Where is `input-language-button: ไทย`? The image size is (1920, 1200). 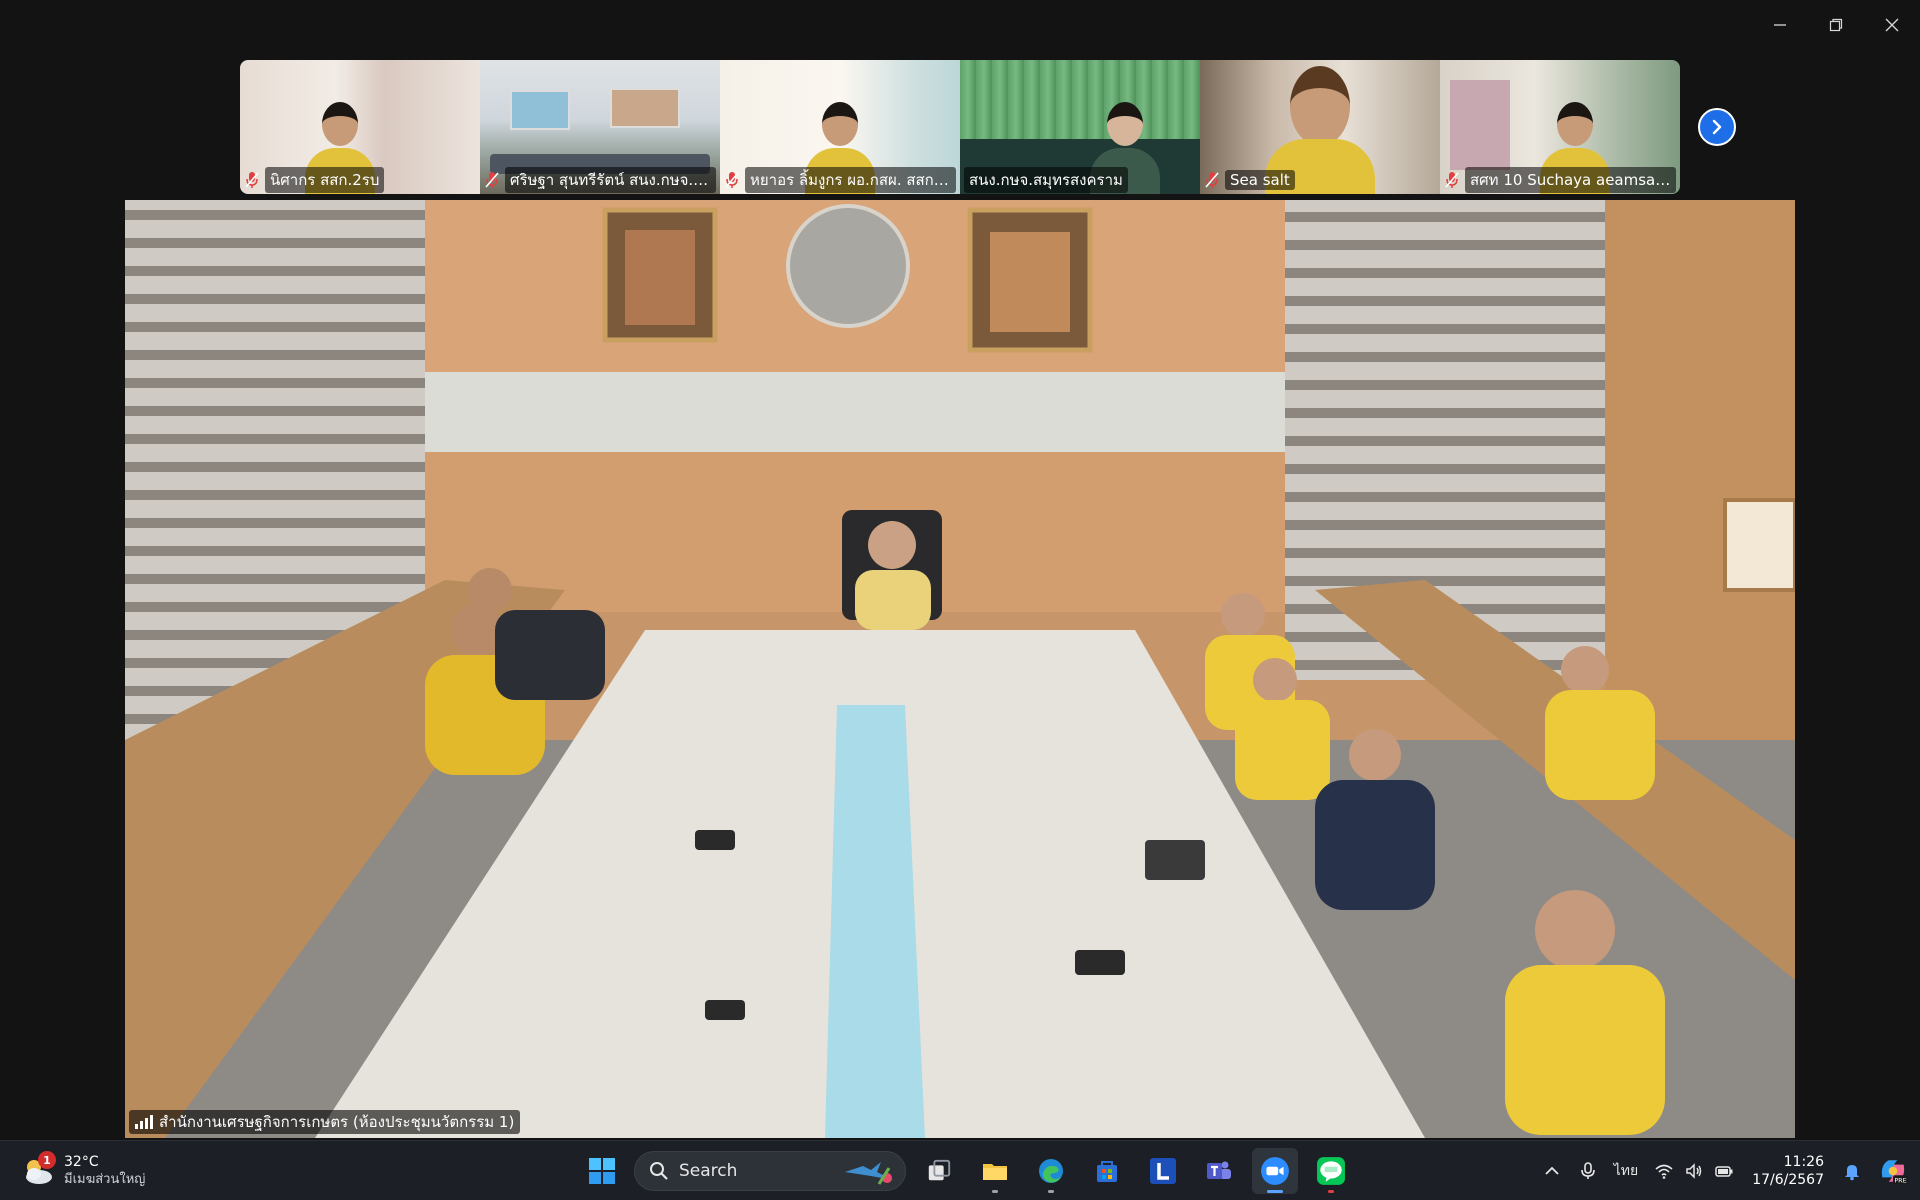
input-language-button: ไทย is located at coordinates (1626, 1170).